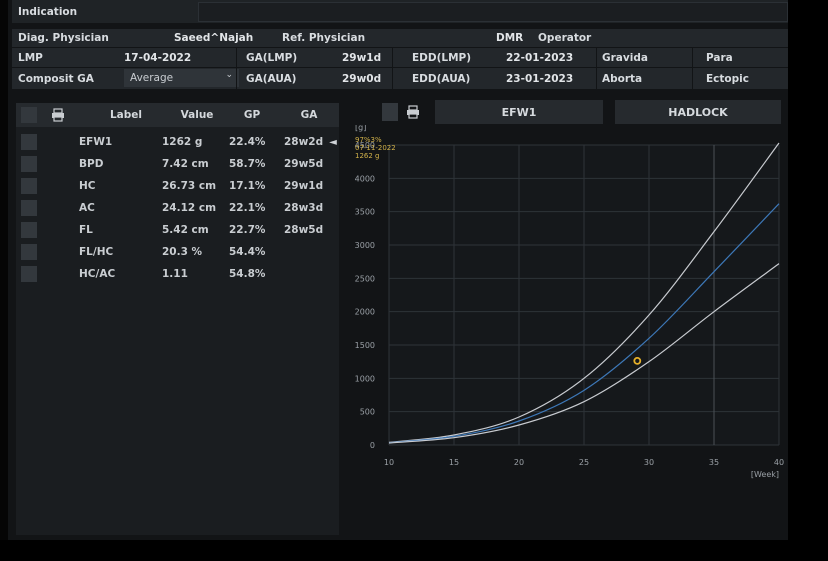  I want to click on row-label-text: HC, so click(87, 186).